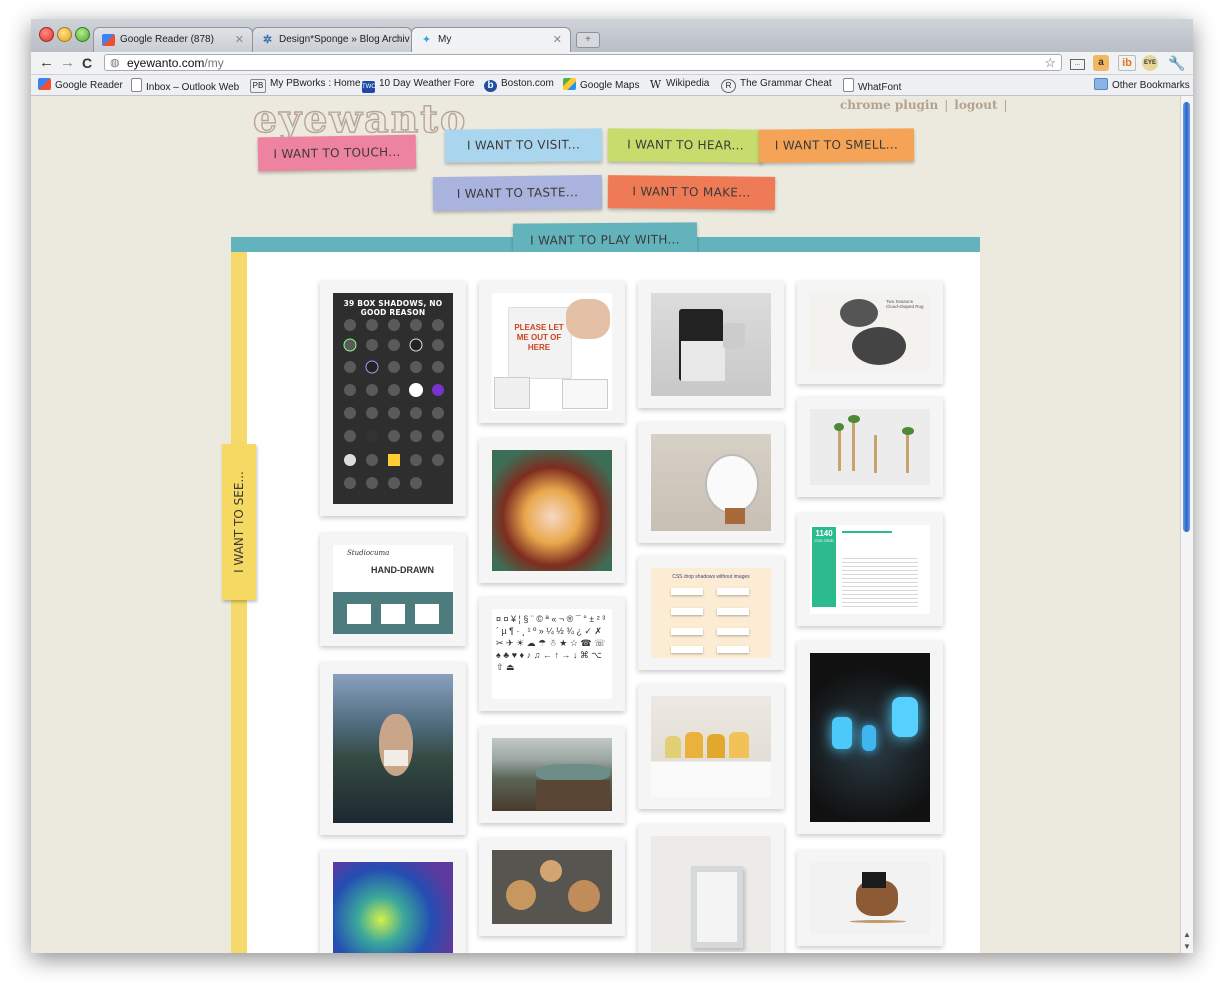 Image resolution: width=1224 pixels, height=998 pixels. I want to click on globe-icon: ◍, so click(115, 63).